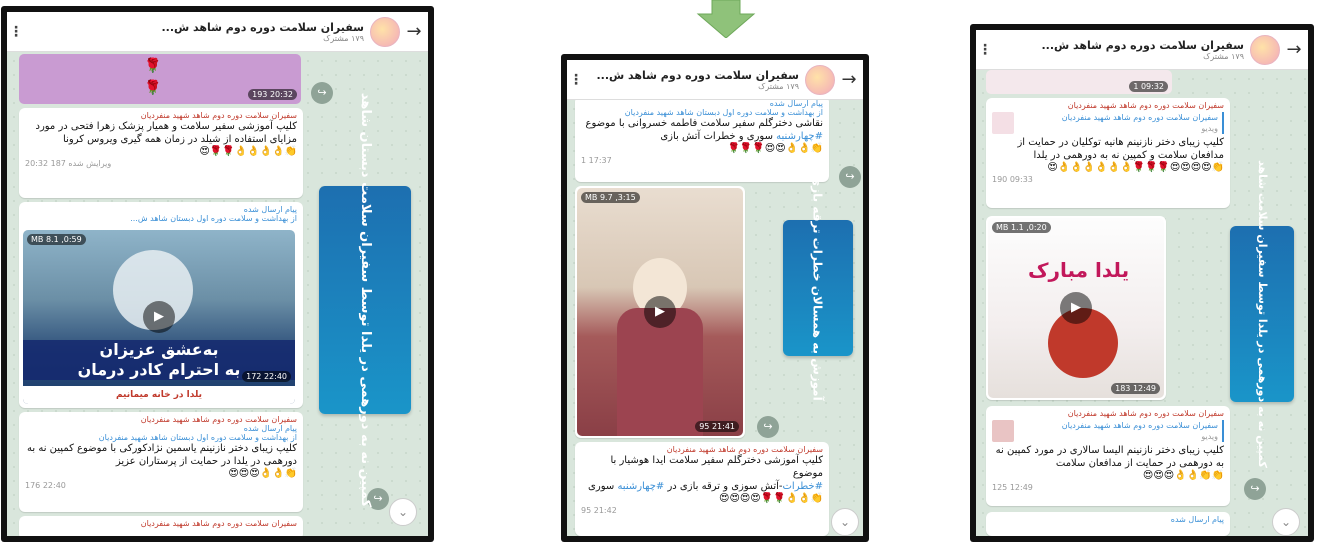 The height and width of the screenshot is (542, 1319). What do you see at coordinates (248, 151) in the screenshot?
I see `message-emoji: 👏👌👌👌👌🌹🌹😍` at bounding box center [248, 151].